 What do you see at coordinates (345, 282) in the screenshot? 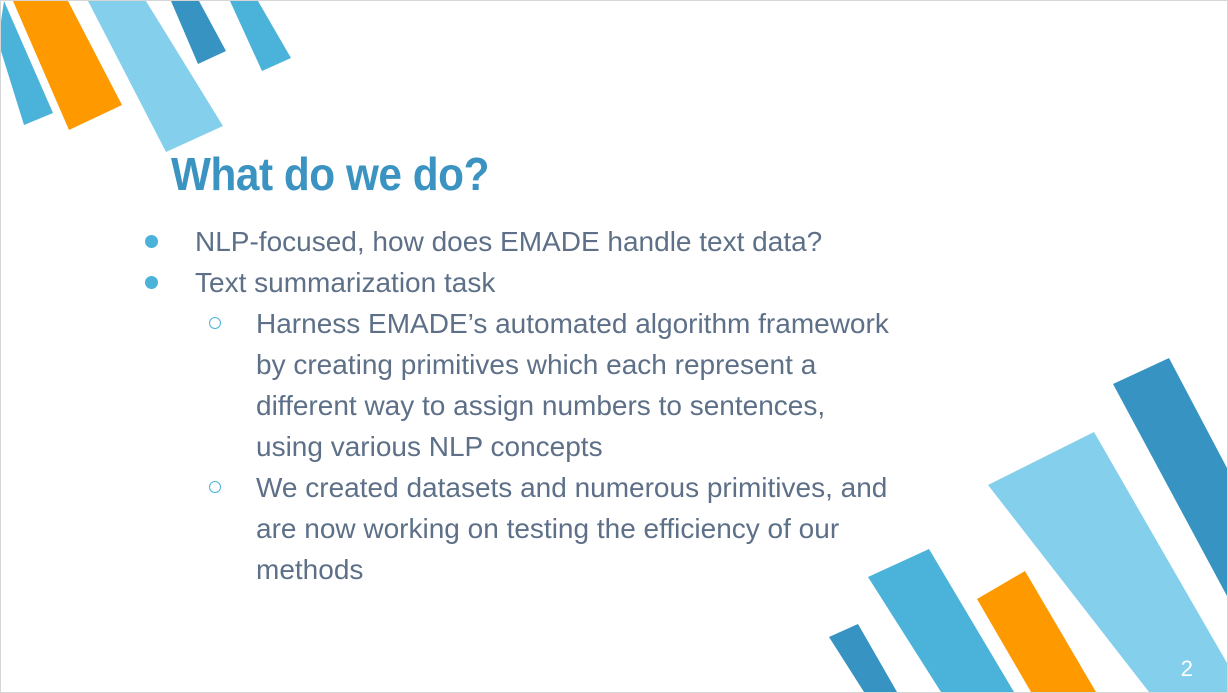
I see `bullet-text: Text summarization task` at bounding box center [345, 282].